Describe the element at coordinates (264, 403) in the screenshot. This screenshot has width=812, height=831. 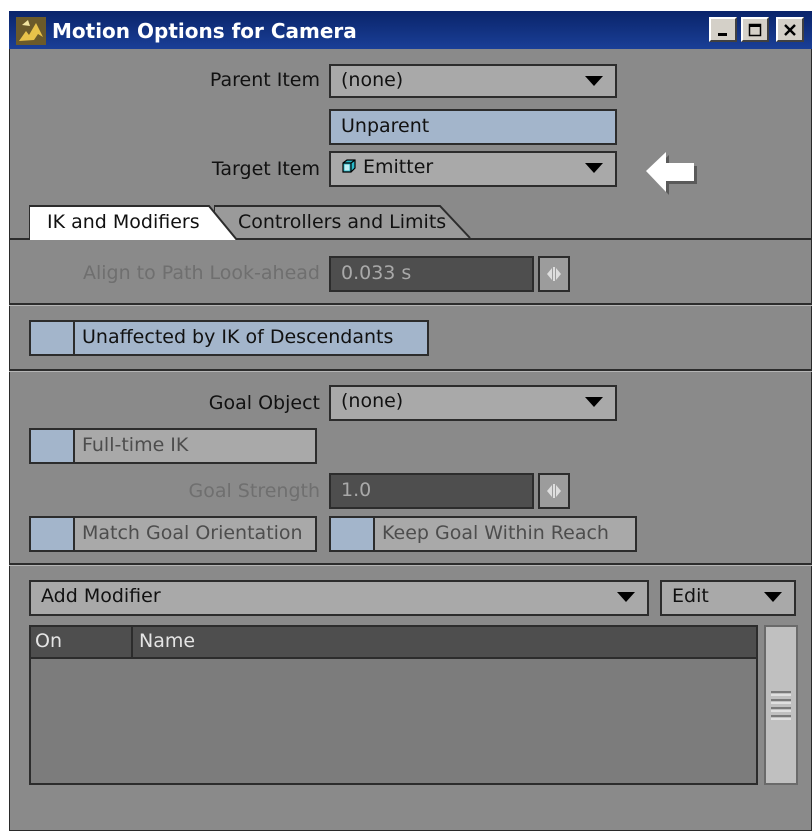
I see `goal-object-label: Goal Object` at that location.